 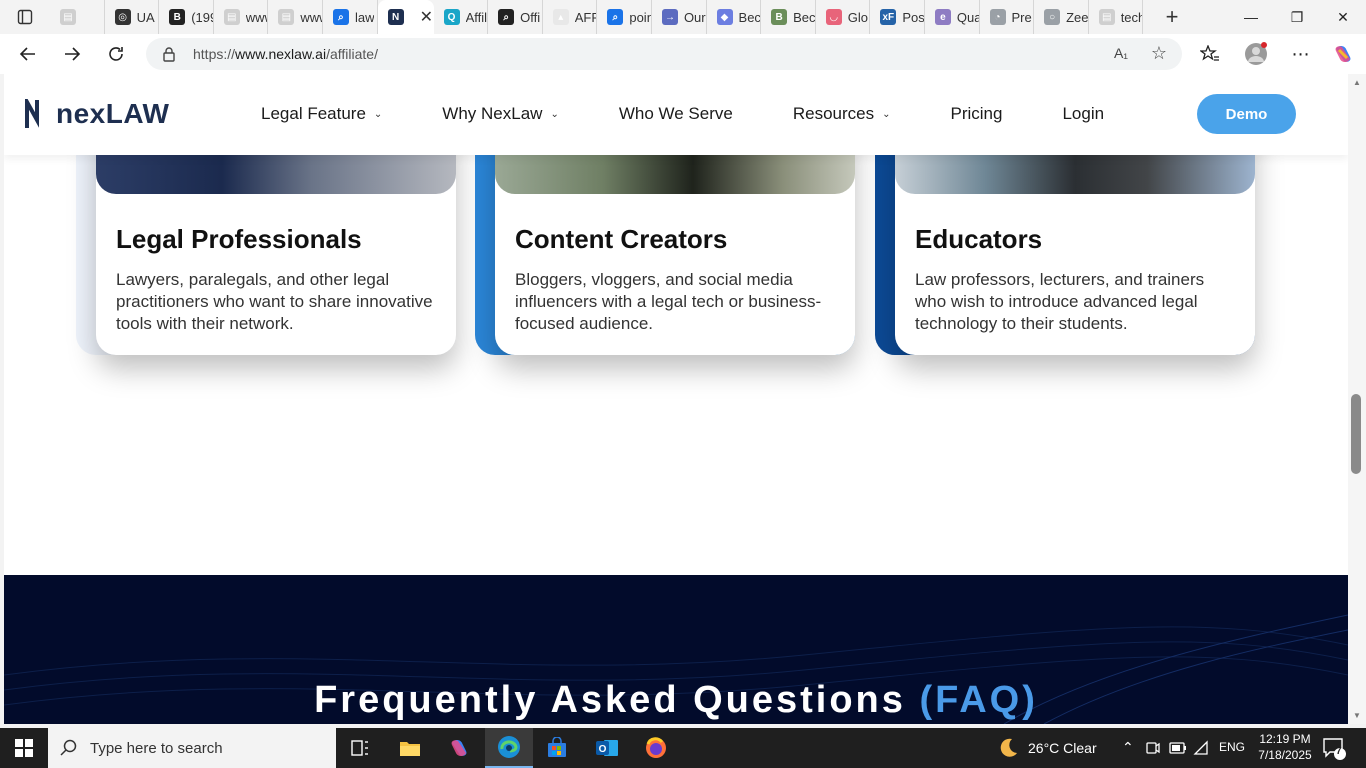 What do you see at coordinates (952, 17) in the screenshot?
I see `browser-tab: e Qua` at bounding box center [952, 17].